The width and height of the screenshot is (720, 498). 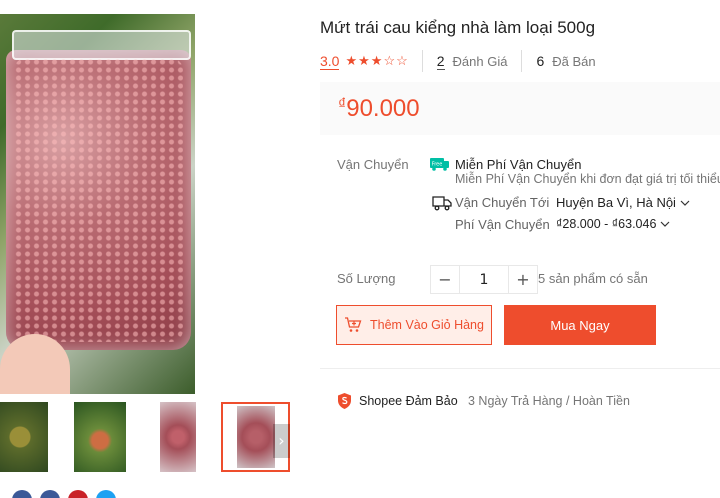 What do you see at coordinates (580, 325) in the screenshot?
I see `buy-now-button: Mua Ngay` at bounding box center [580, 325].